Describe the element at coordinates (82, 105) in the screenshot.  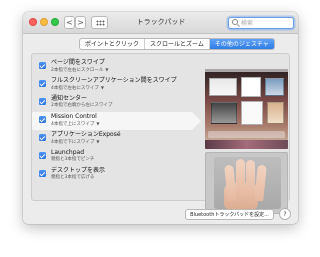
I see `gesture-description: 2本指で右端から左にスワイプ` at that location.